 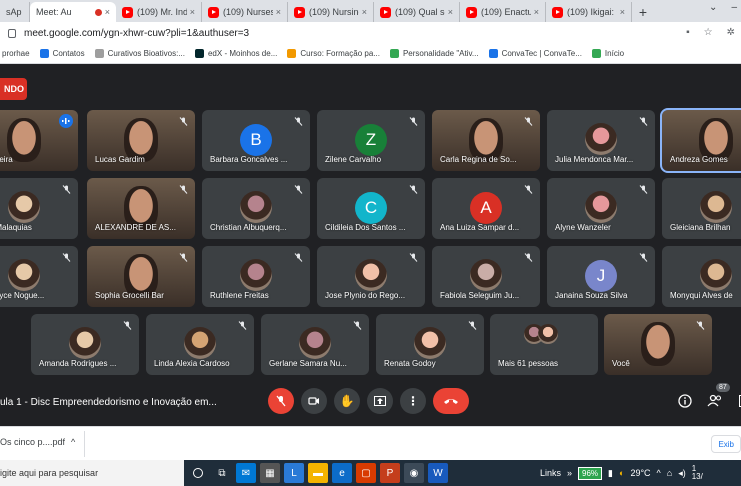 I want to click on tab-search-icon: ⌄, so click(x=713, y=7).